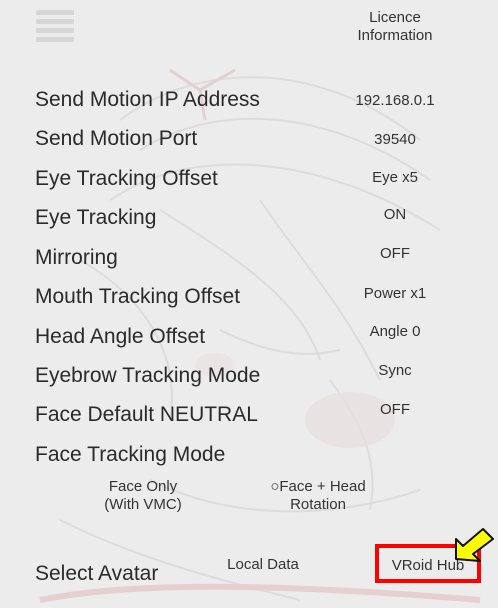  I want to click on setting-row-face-default-neutral: Face Default NEUTRAL OFF, so click(249, 420).